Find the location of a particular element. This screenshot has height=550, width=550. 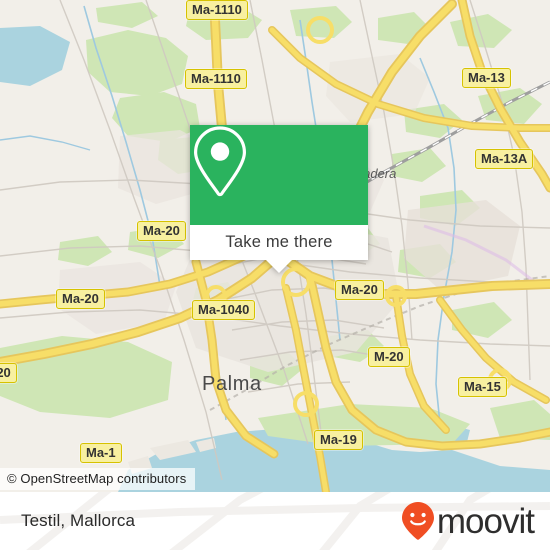

city-label-palma: Palma is located at coordinates (232, 384).